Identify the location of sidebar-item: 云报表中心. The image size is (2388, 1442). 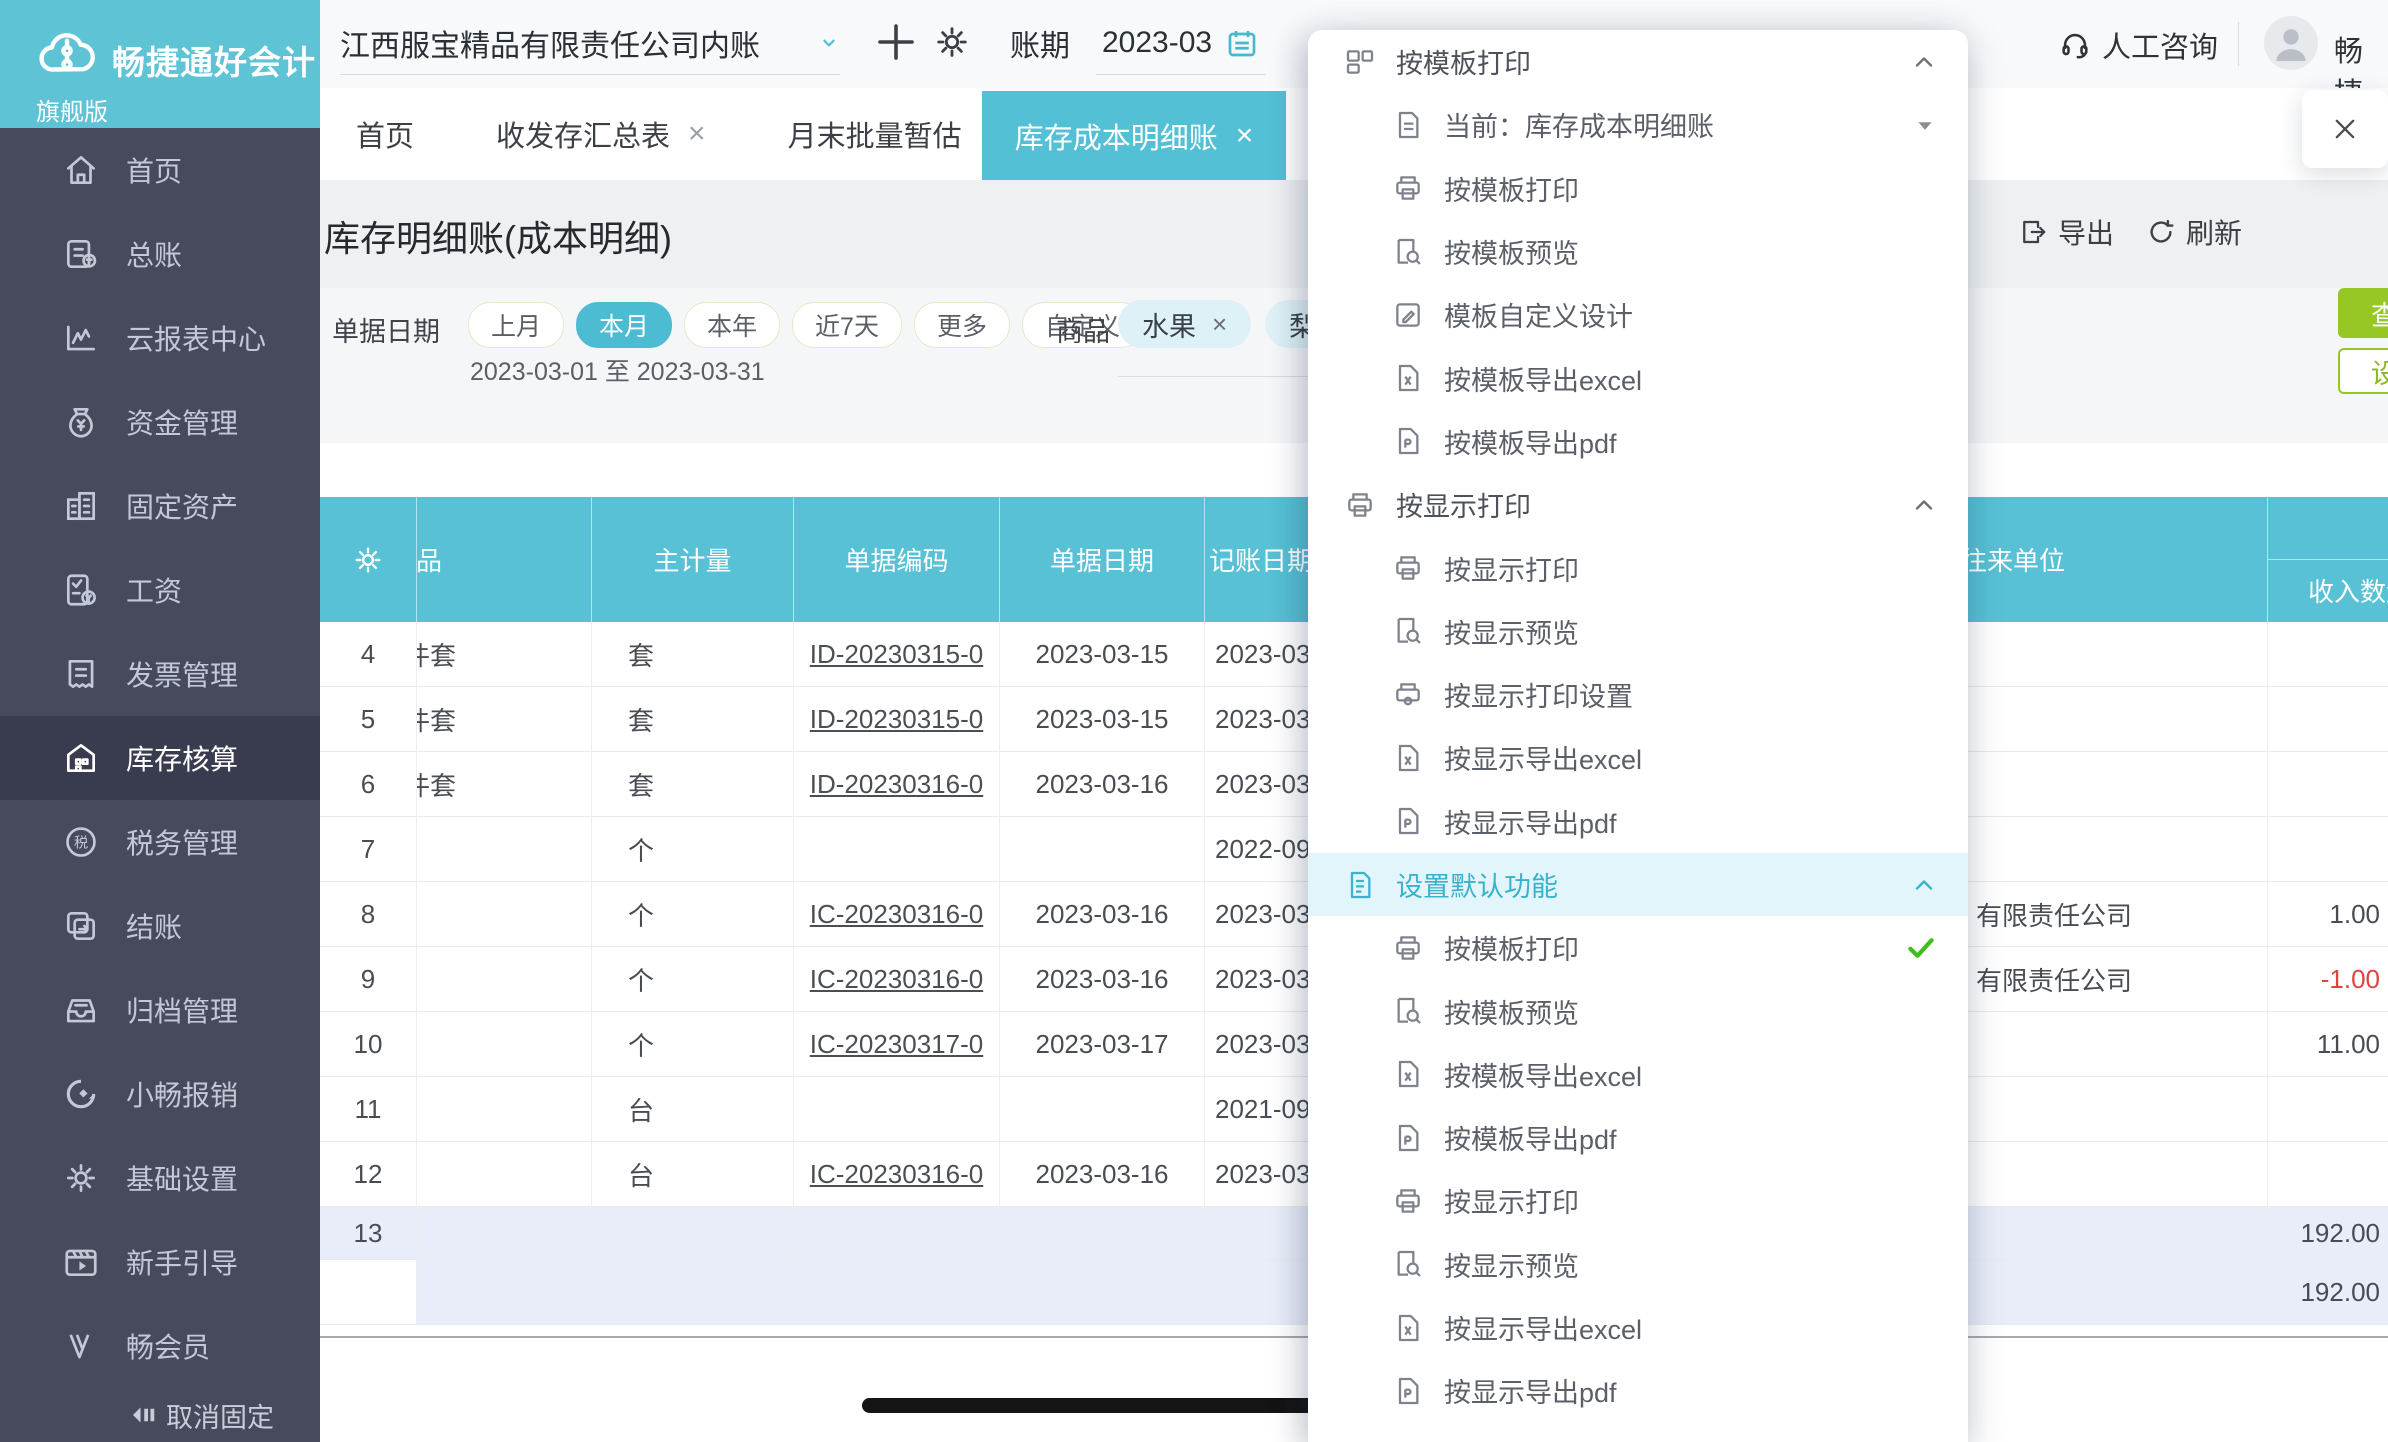
(160, 338).